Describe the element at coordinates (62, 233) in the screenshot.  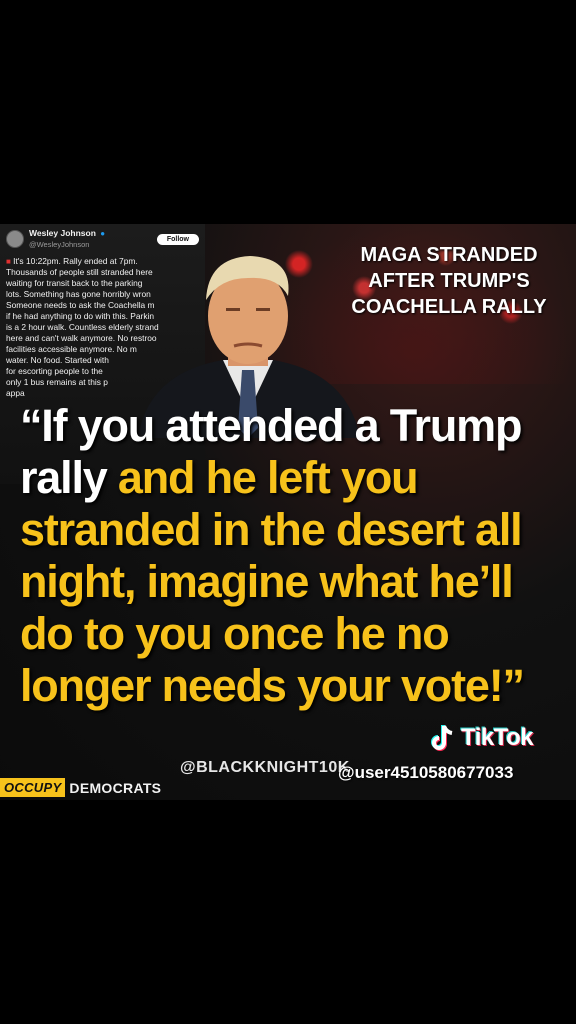
I see `tweet-author-name: Wesley Johnson` at that location.